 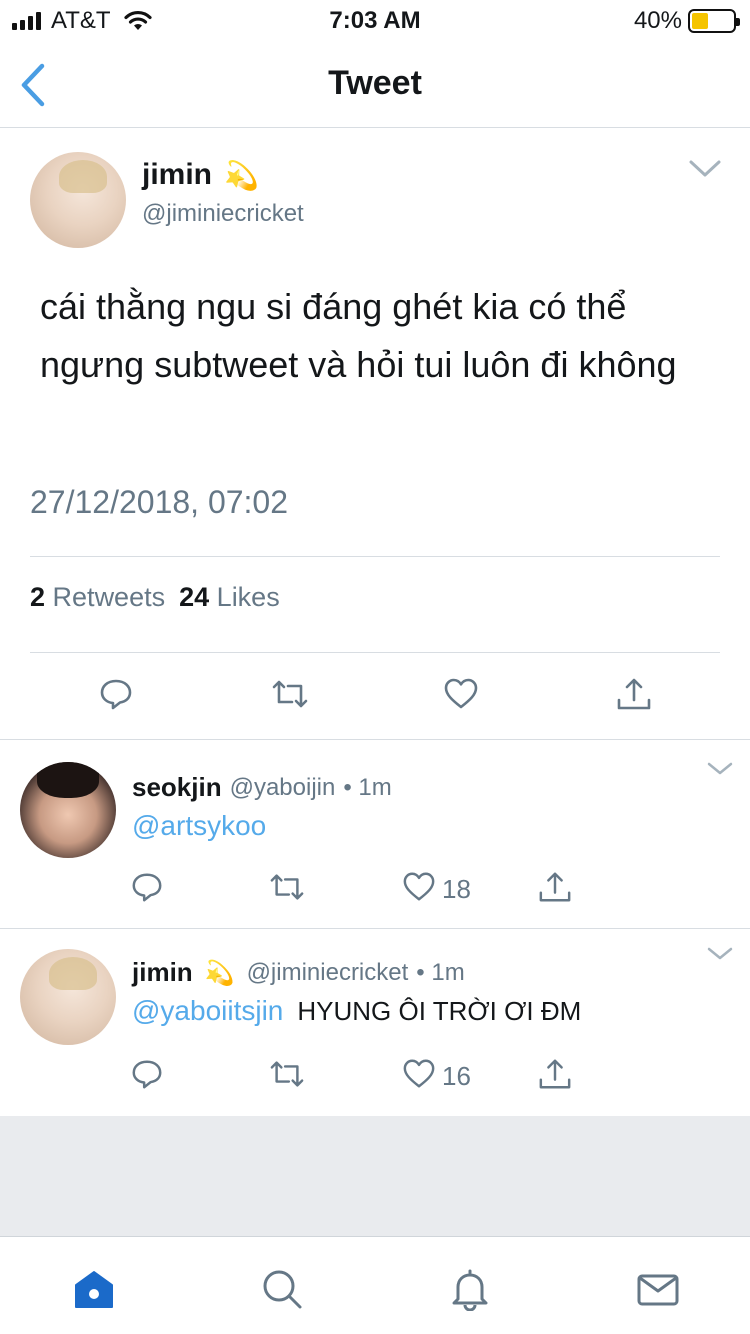 I want to click on reply-header: jimin 💫 @jiminiecricket • 1m, so click(x=298, y=972).